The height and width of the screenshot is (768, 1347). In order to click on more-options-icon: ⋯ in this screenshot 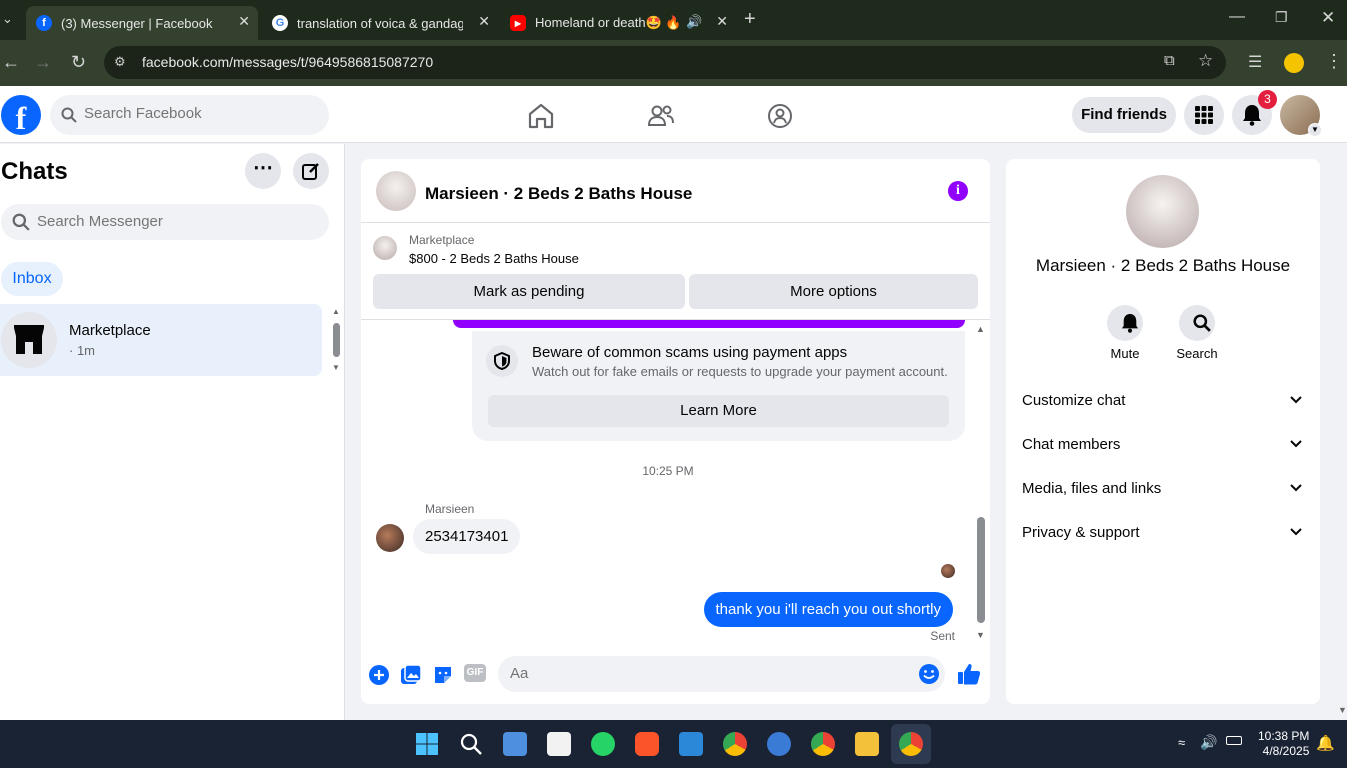, I will do `click(263, 171)`.